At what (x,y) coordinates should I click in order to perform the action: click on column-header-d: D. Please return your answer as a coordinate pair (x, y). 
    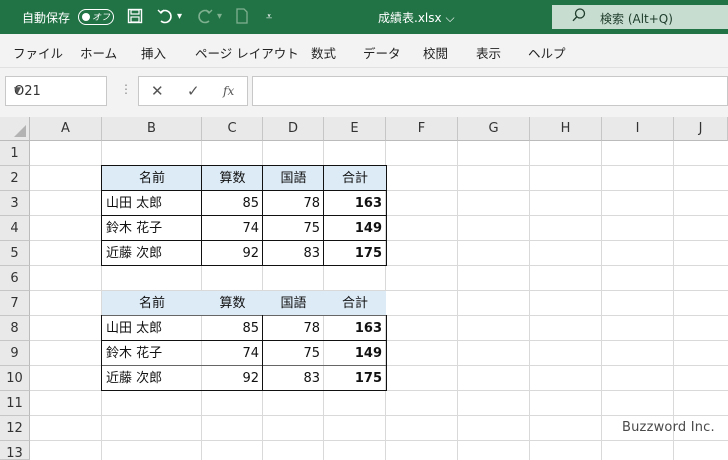
    Looking at the image, I should click on (293, 129).